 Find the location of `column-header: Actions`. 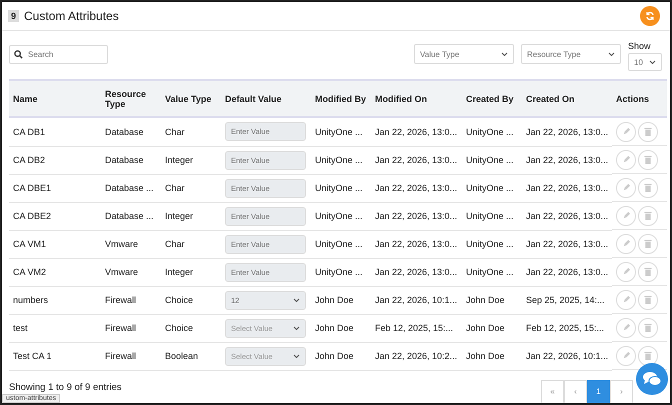

column-header: Actions is located at coordinates (639, 98).